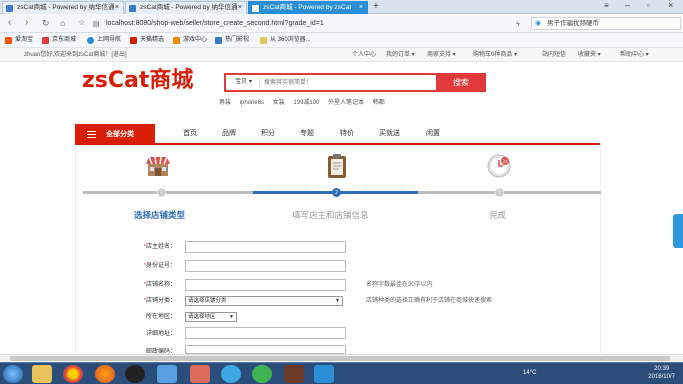 The height and width of the screenshot is (384, 683). Describe the element at coordinates (389, 134) in the screenshot. I see `nav-item-buy-get: 买就送` at that location.